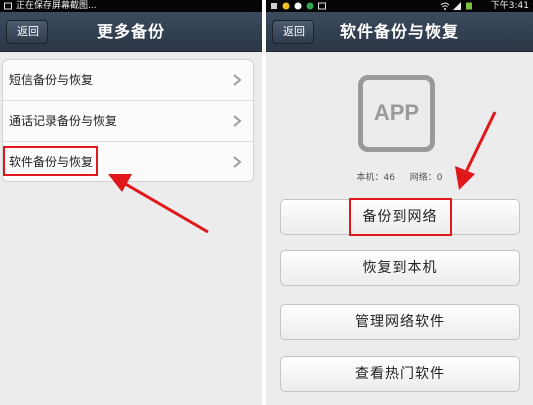 This screenshot has width=533, height=405. What do you see at coordinates (400, 374) in the screenshot?
I see `view-popular-software-button: 查看热门软件` at bounding box center [400, 374].